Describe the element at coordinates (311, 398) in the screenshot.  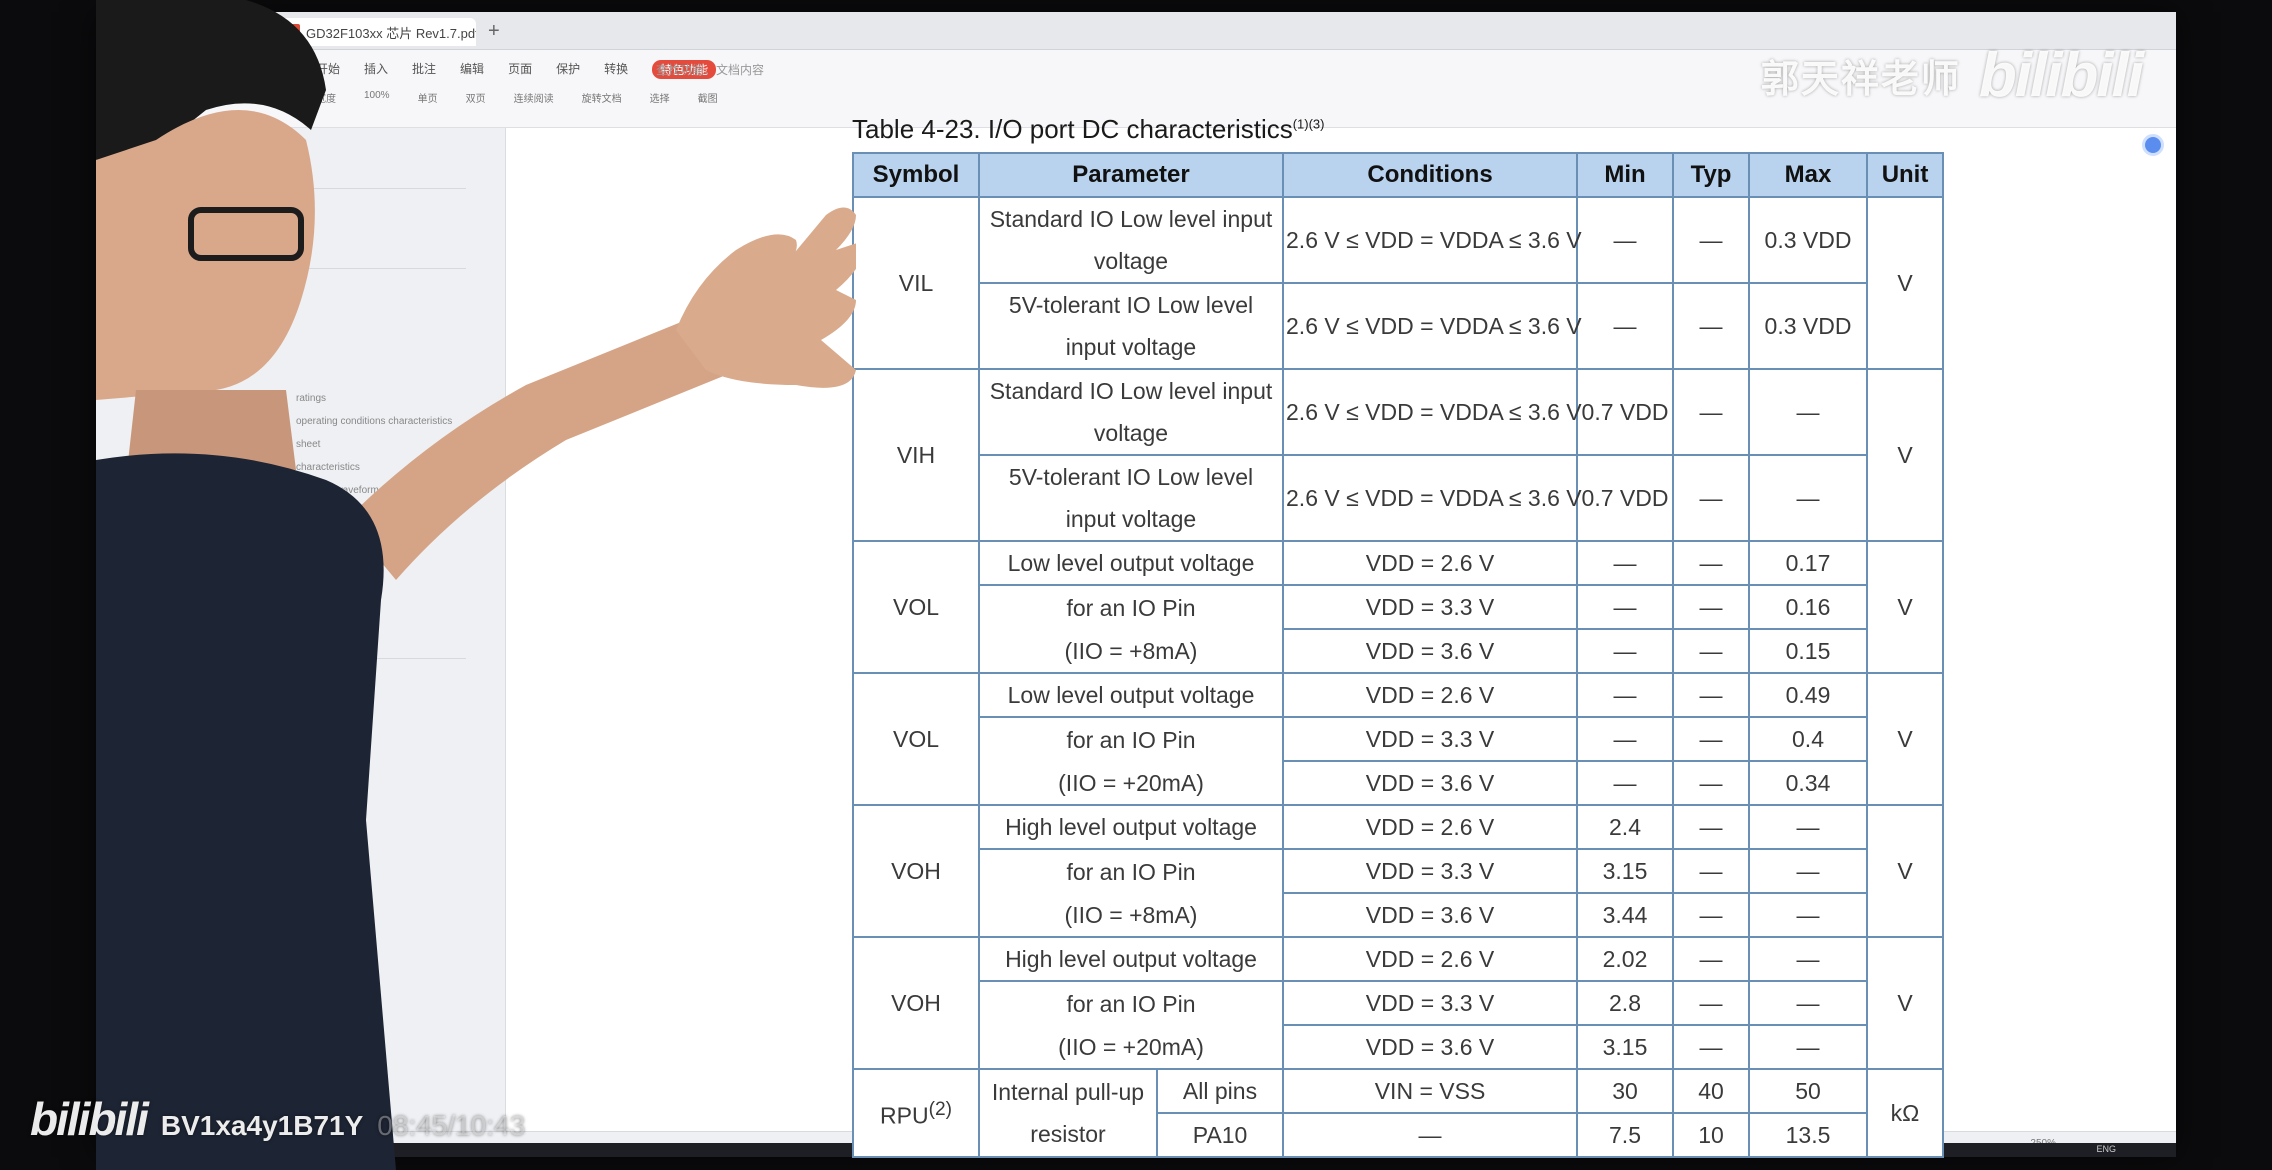
I see `outline-entry: ratings` at that location.